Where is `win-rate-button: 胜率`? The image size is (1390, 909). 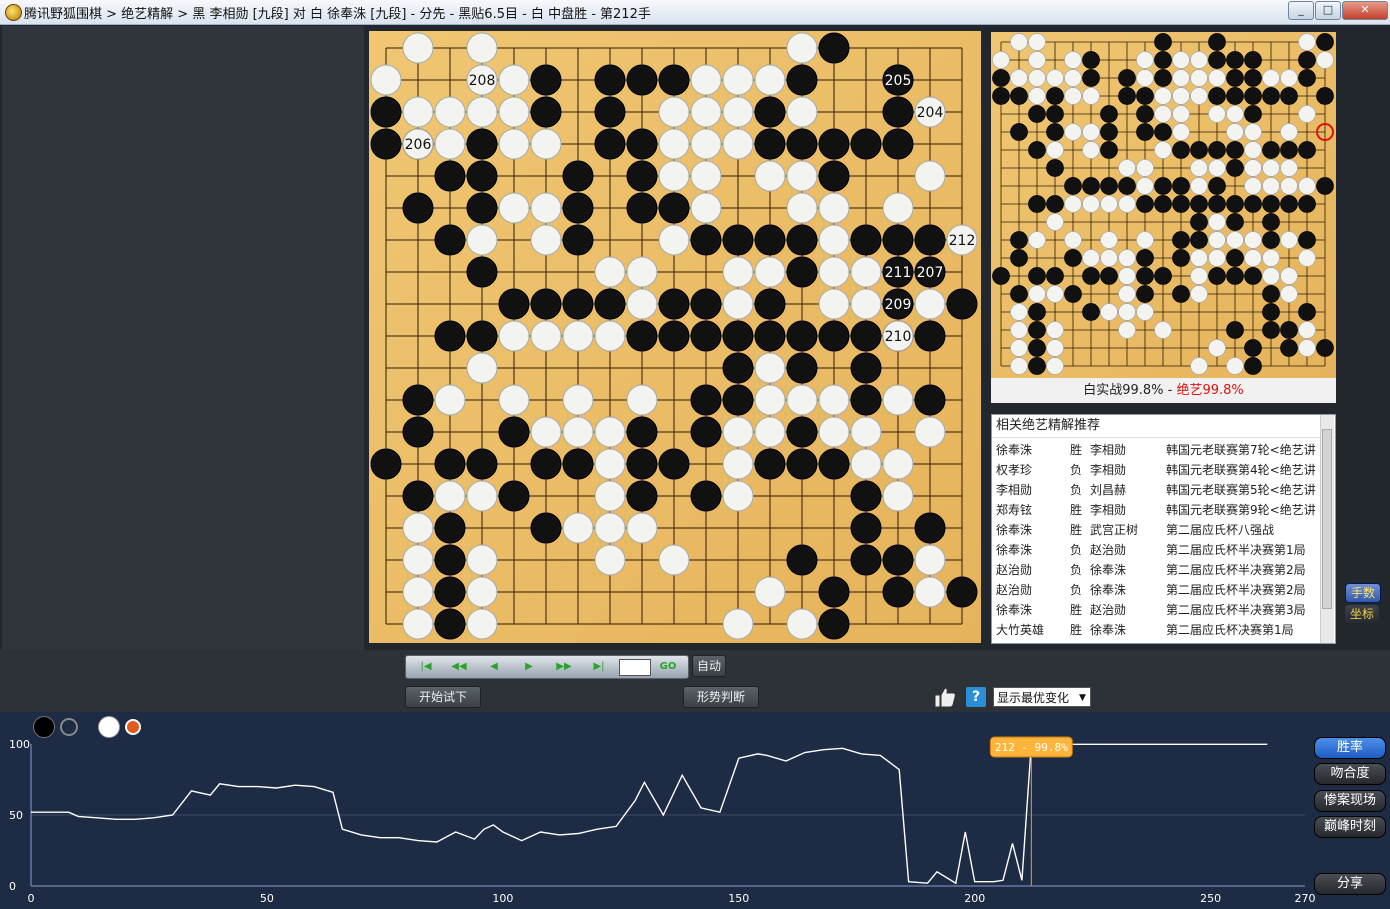
win-rate-button: 胜率 is located at coordinates (1350, 748).